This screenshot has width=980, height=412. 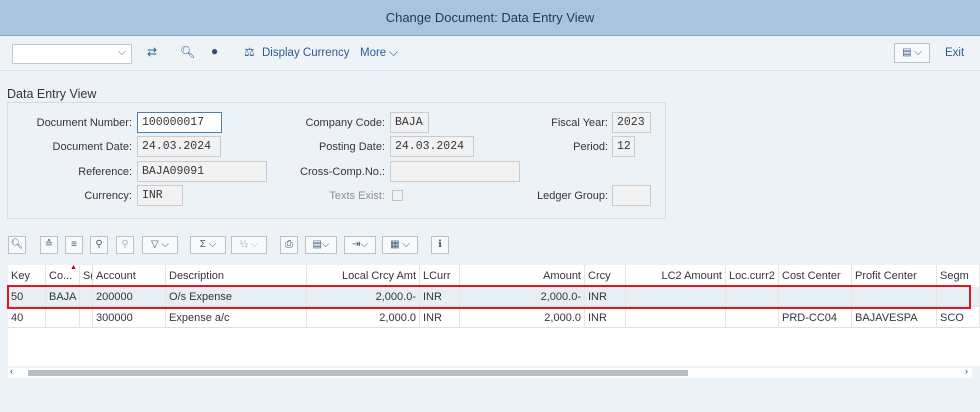 What do you see at coordinates (249, 52) in the screenshot?
I see `scale-icon: ⚖` at bounding box center [249, 52].